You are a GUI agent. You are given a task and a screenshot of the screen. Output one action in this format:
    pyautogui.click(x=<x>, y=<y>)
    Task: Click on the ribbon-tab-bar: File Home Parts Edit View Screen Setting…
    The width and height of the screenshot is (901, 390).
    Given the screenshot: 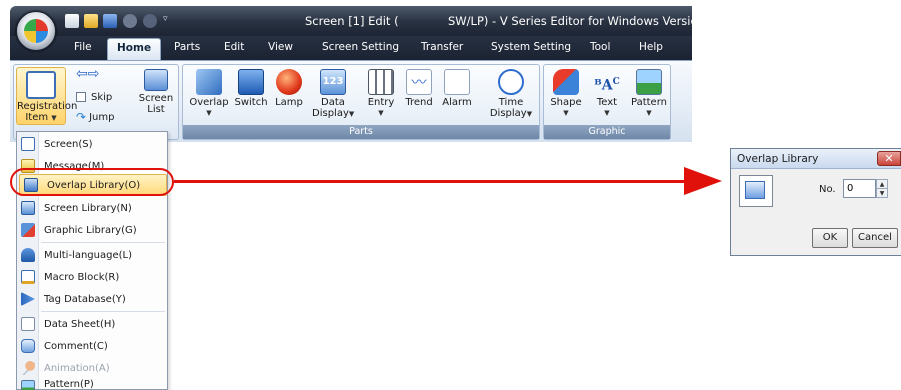 What is the action you would take?
    pyautogui.click(x=351, y=48)
    